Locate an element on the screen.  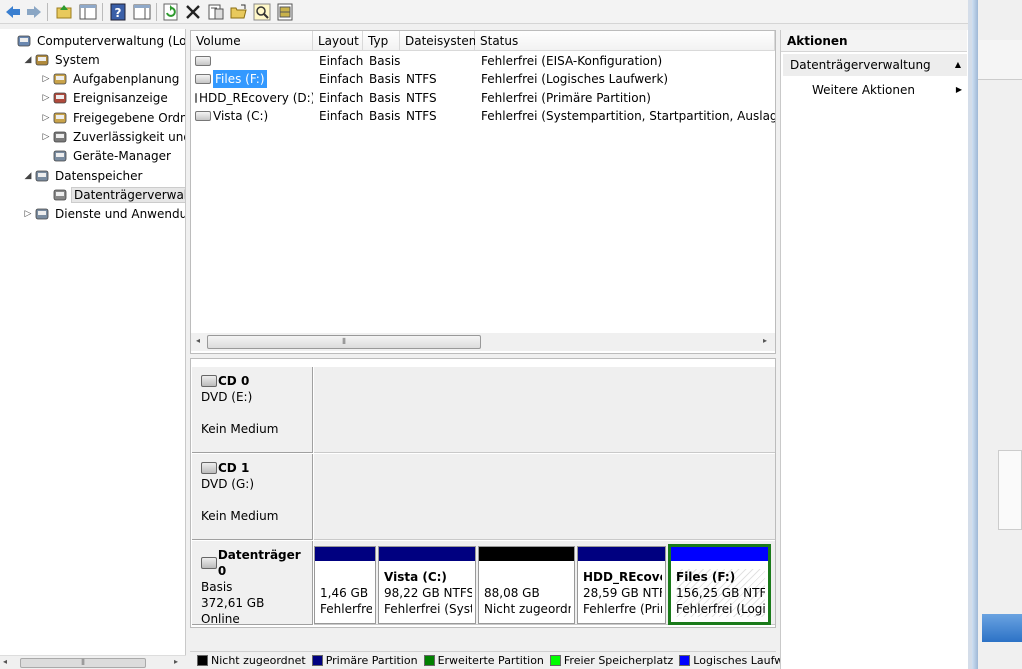
disk-title: CD 1 is located at coordinates (256, 468).